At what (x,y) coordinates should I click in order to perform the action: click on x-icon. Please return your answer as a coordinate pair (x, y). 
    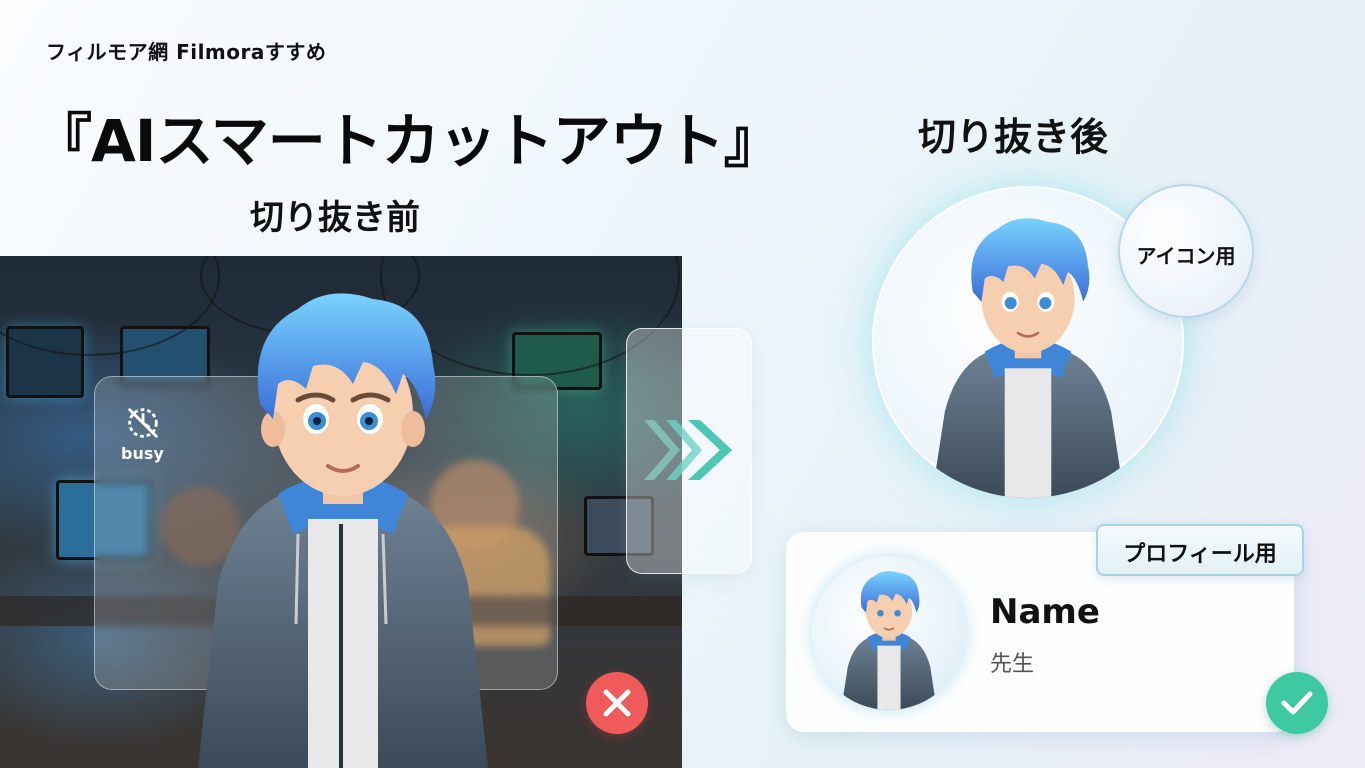
    Looking at the image, I should click on (617, 703).